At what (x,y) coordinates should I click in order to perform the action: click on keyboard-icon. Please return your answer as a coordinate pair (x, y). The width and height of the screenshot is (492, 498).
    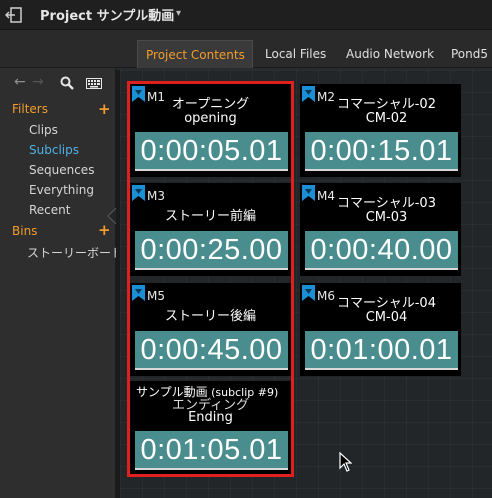
    Looking at the image, I should click on (94, 83).